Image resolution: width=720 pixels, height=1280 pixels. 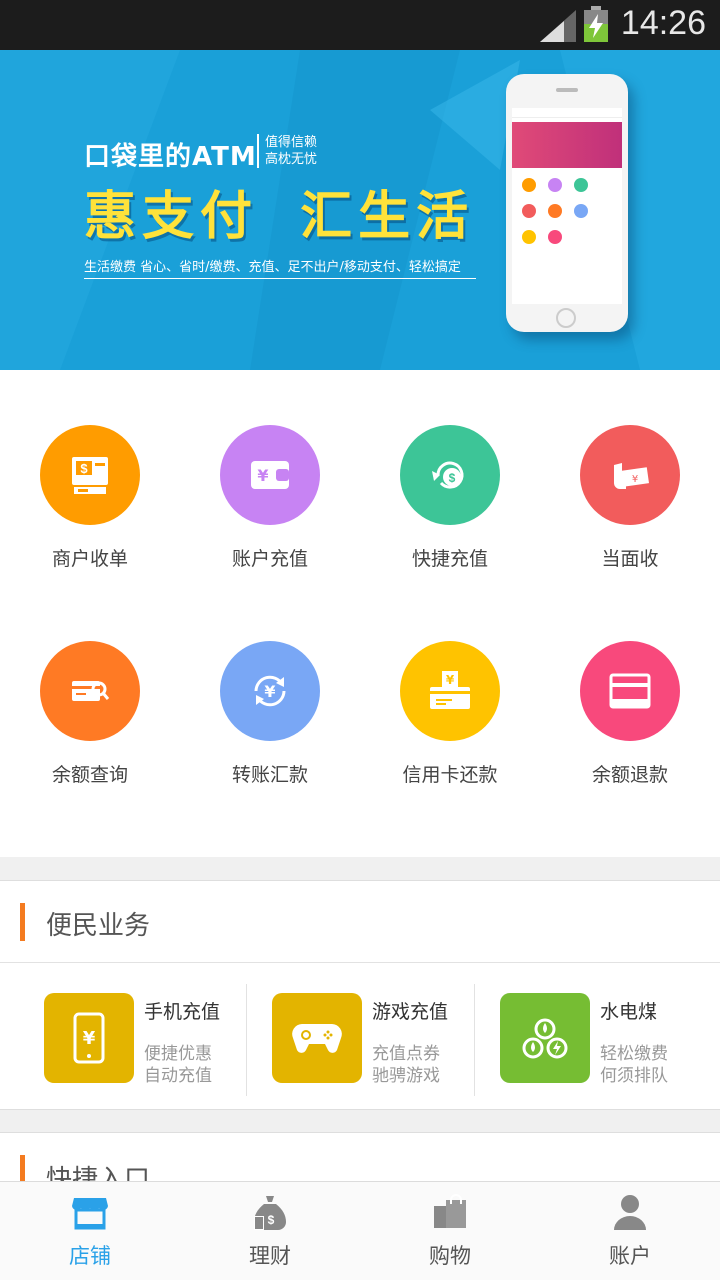 I want to click on nav-shopping: 购物, so click(x=450, y=1231).